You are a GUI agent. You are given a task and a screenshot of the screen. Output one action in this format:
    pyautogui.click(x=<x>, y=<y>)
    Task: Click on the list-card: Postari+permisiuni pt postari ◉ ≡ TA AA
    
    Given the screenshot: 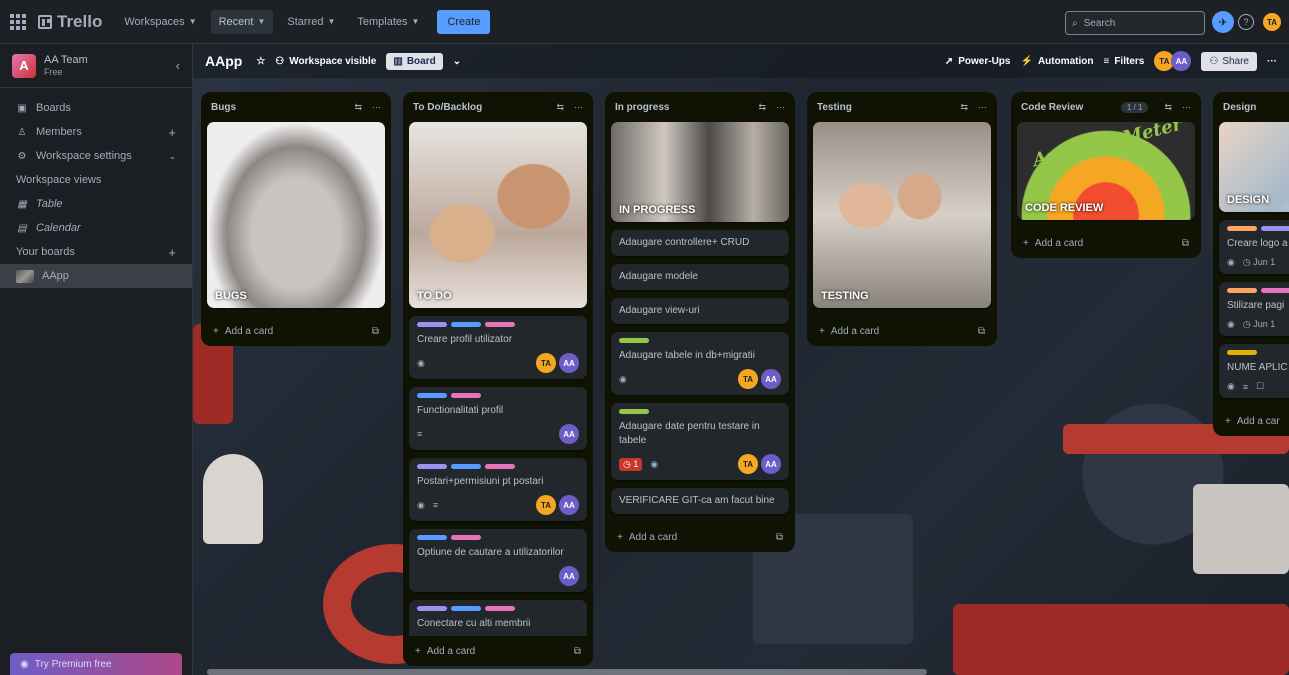 What is the action you would take?
    pyautogui.click(x=498, y=489)
    